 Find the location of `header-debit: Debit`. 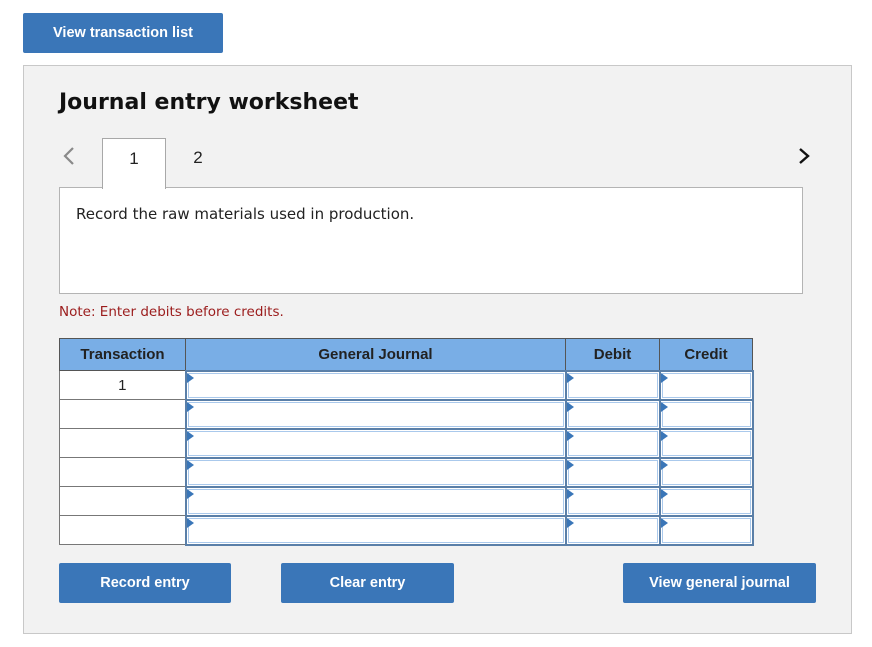

header-debit: Debit is located at coordinates (612, 354).